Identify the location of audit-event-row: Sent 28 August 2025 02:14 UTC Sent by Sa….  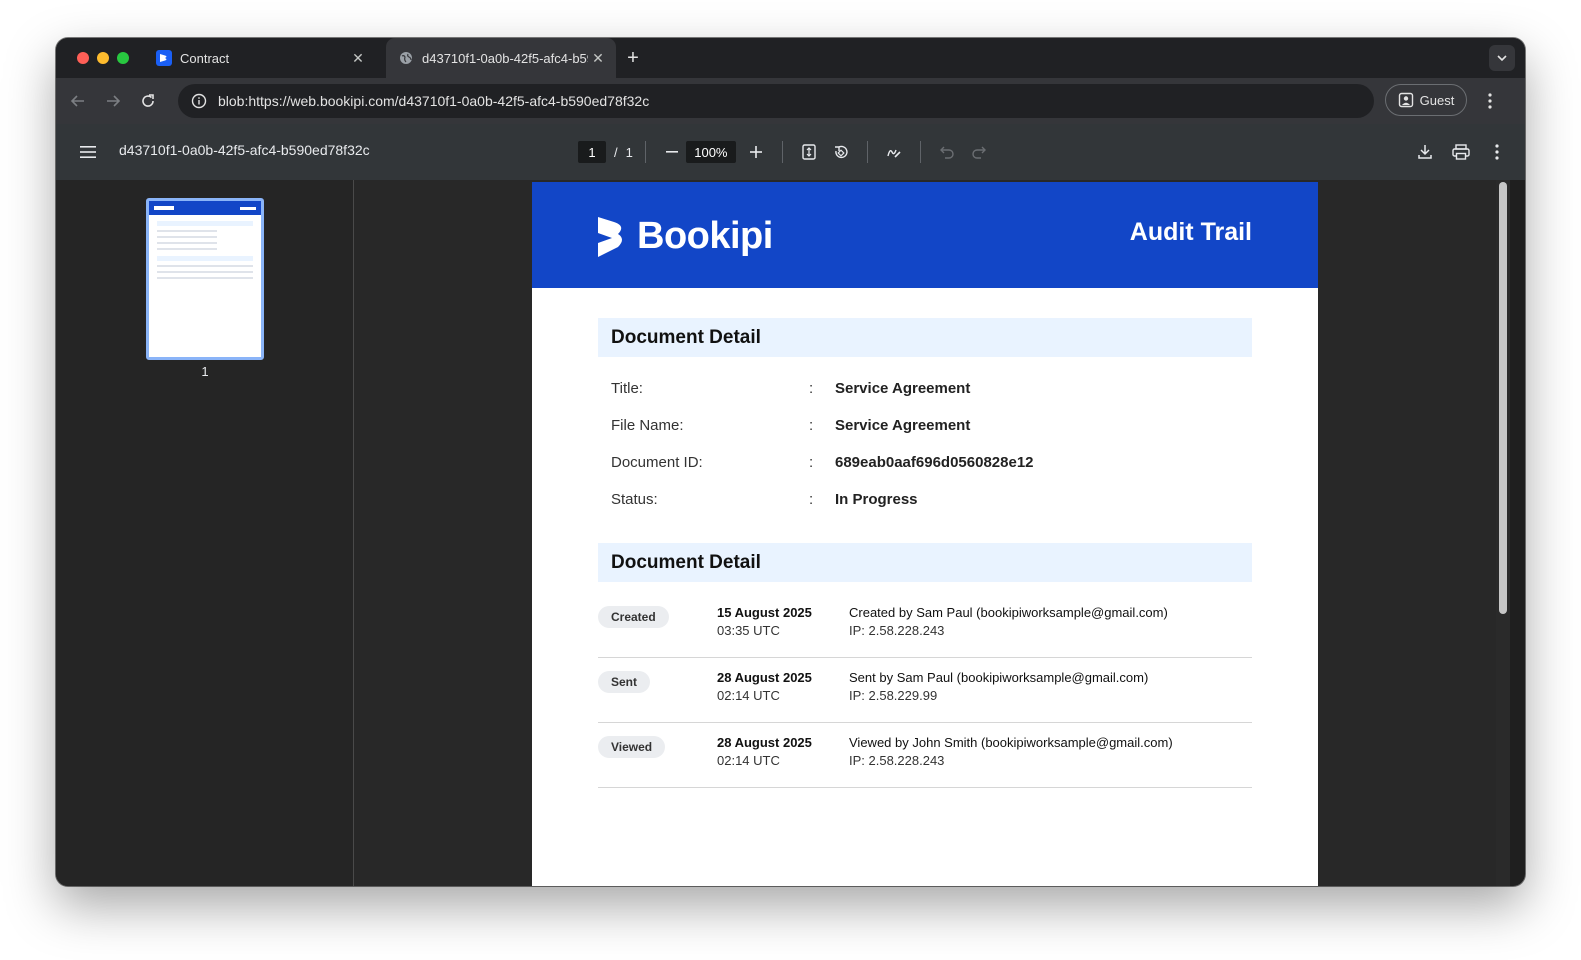
(925, 690).